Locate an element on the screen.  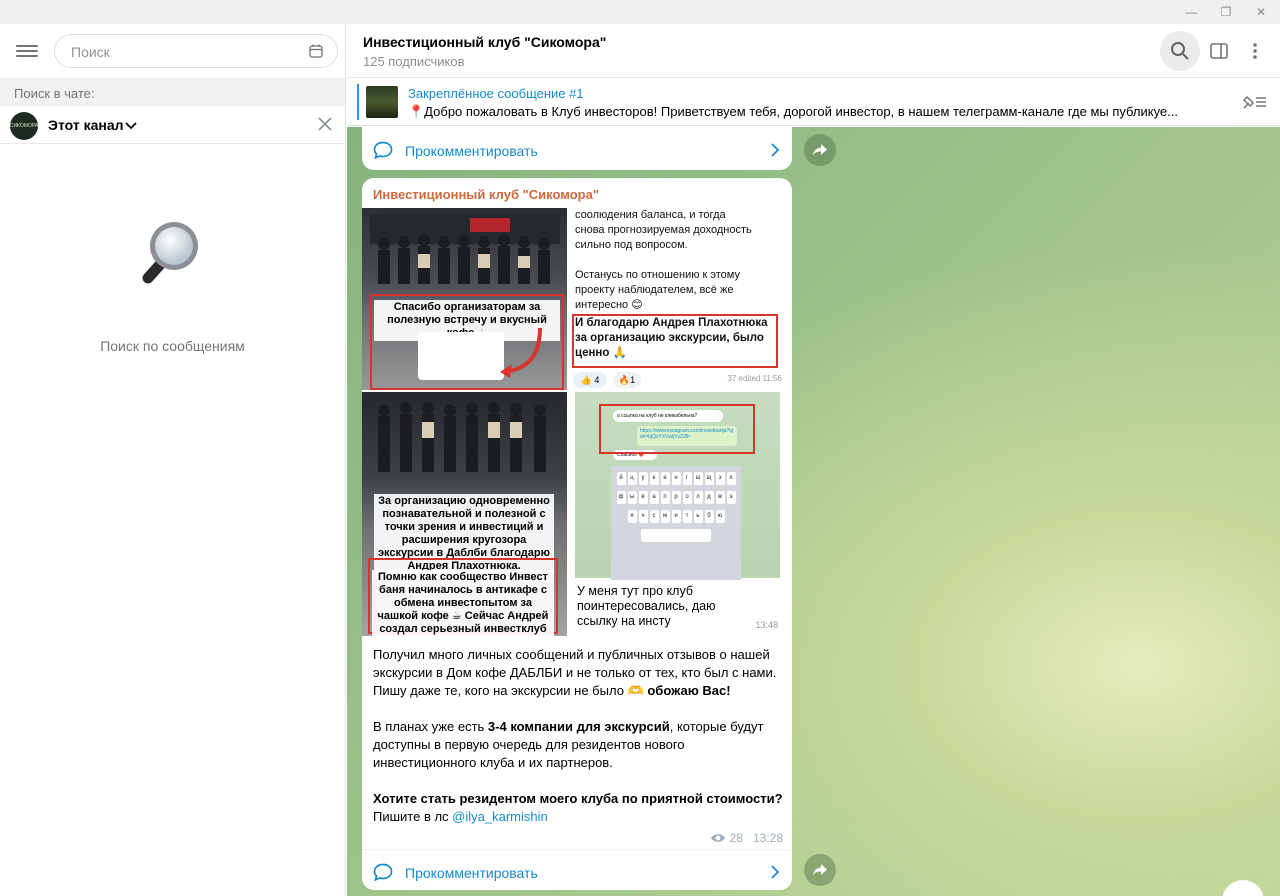
close-icon is located at coordinates (325, 124).